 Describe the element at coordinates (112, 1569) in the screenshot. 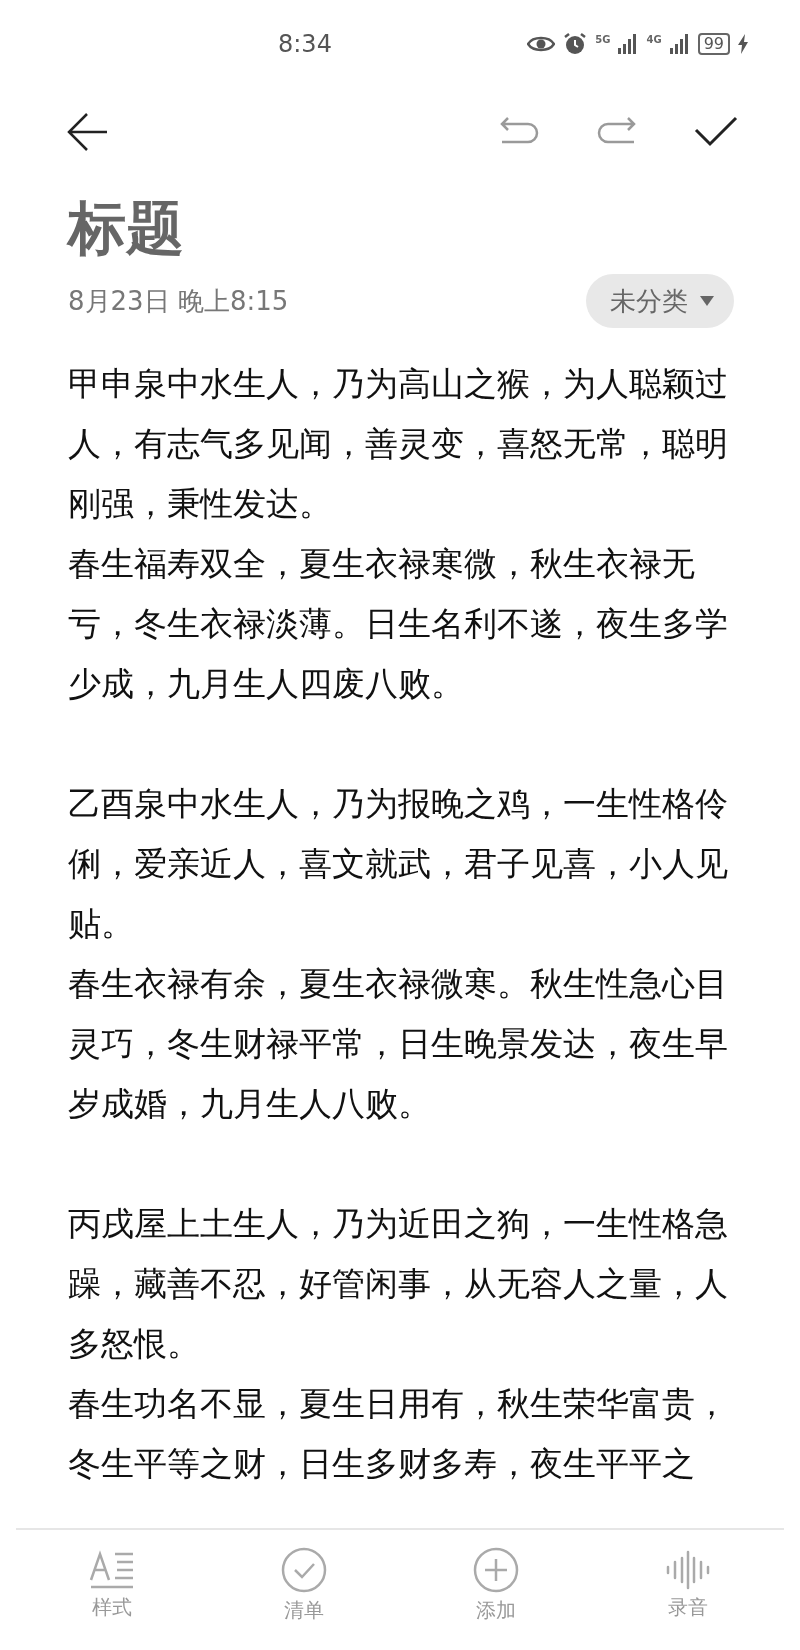

I see `text-style-icon` at that location.